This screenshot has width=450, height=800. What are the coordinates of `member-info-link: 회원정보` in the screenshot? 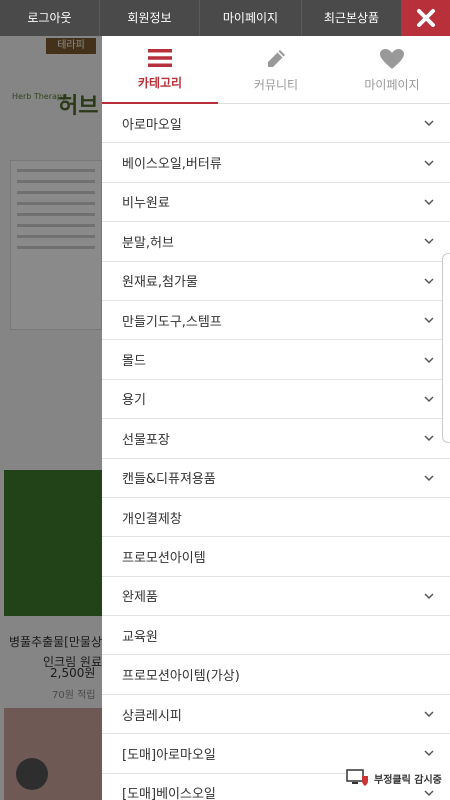 It's located at (150, 18).